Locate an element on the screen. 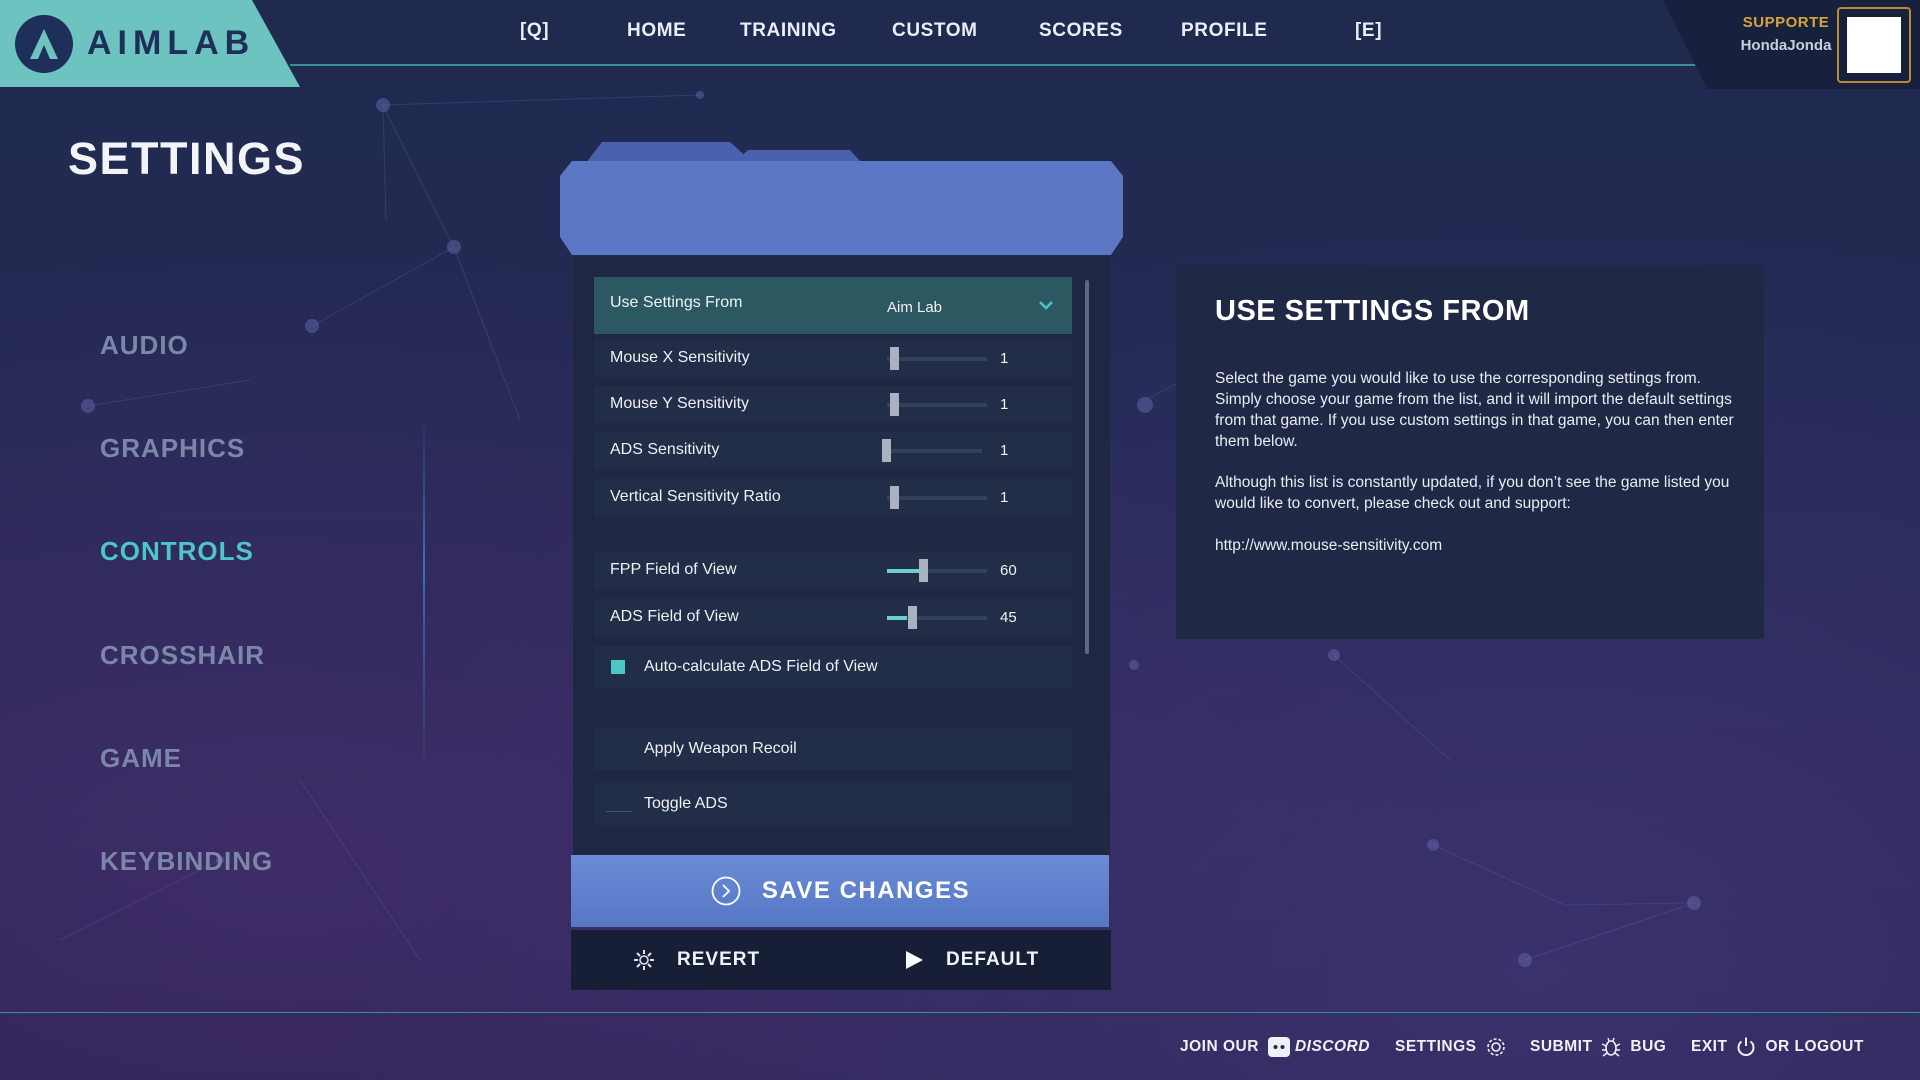  mouse-x-sensitivity-label: Mouse X Sensitivity is located at coordinates (680, 357).